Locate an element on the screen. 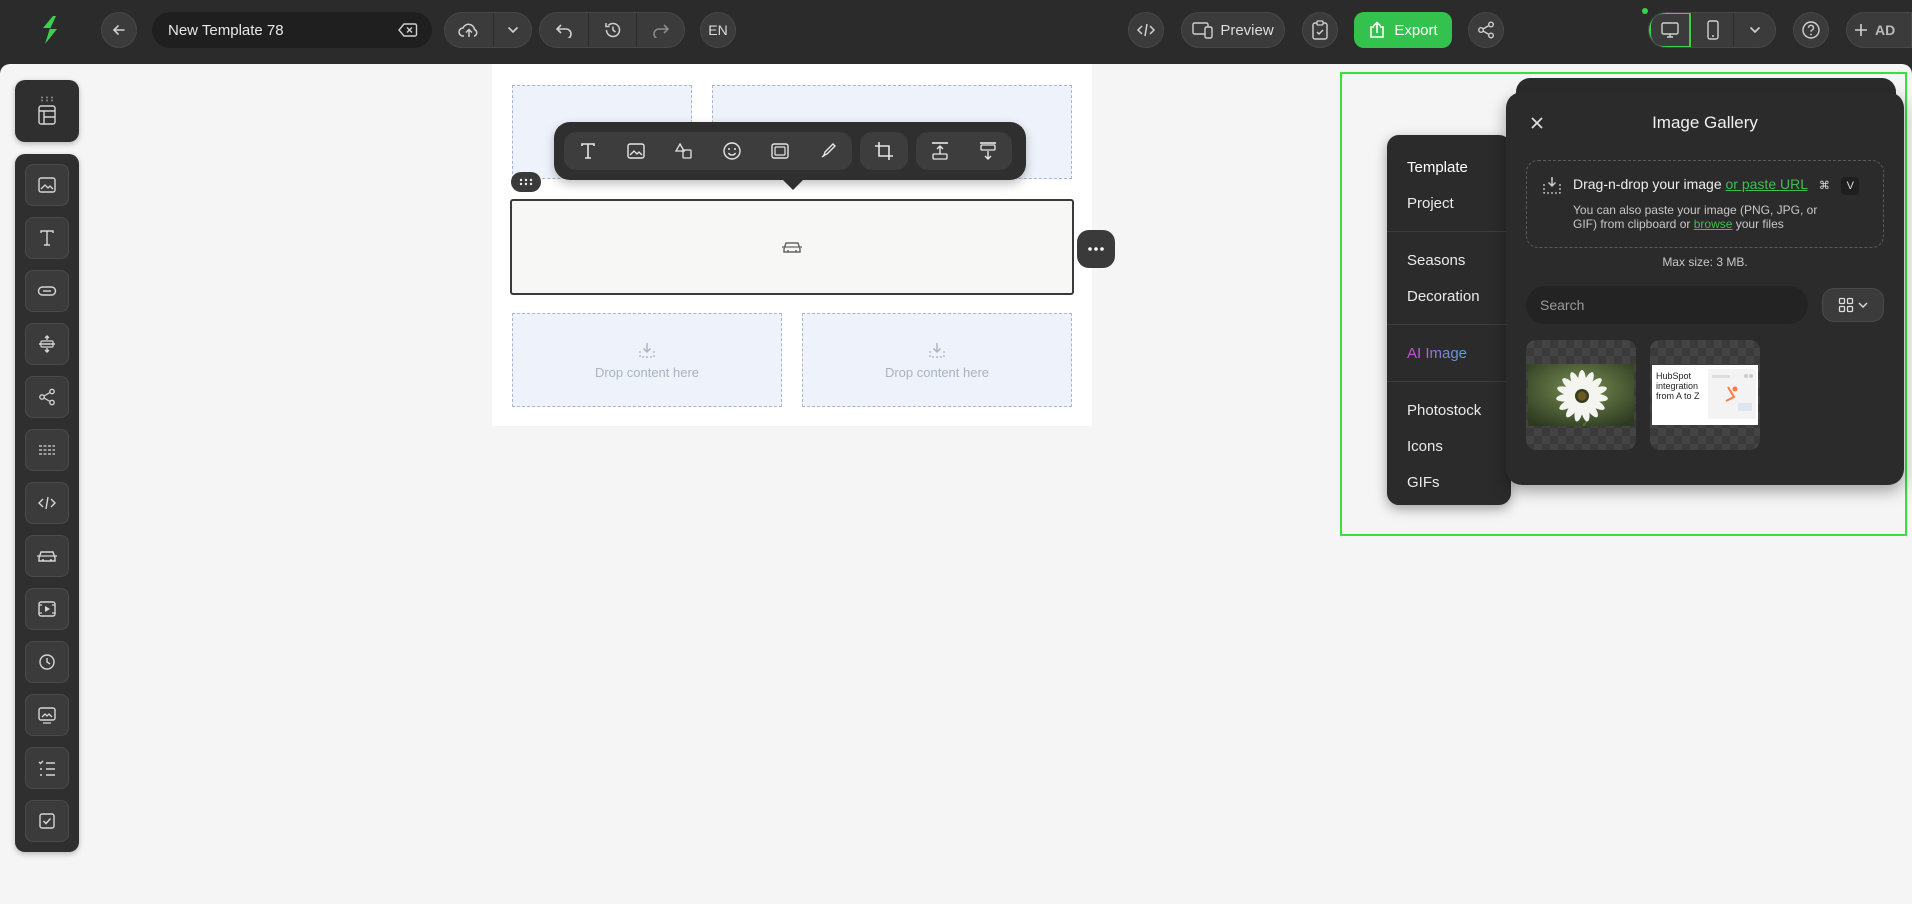  crop-group is located at coordinates (884, 151).